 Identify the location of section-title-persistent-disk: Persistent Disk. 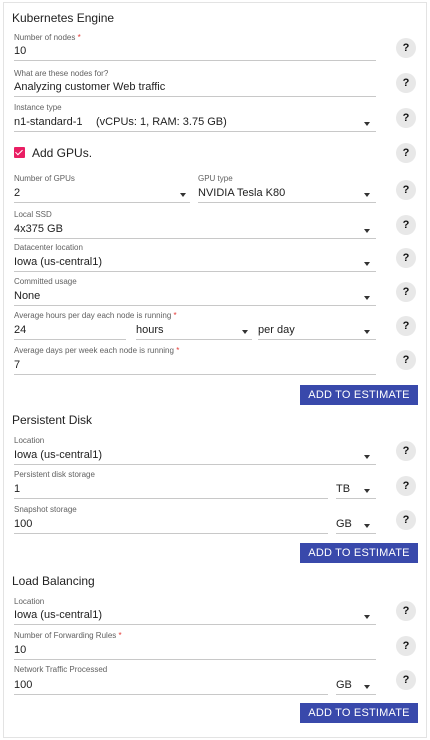
(52, 420).